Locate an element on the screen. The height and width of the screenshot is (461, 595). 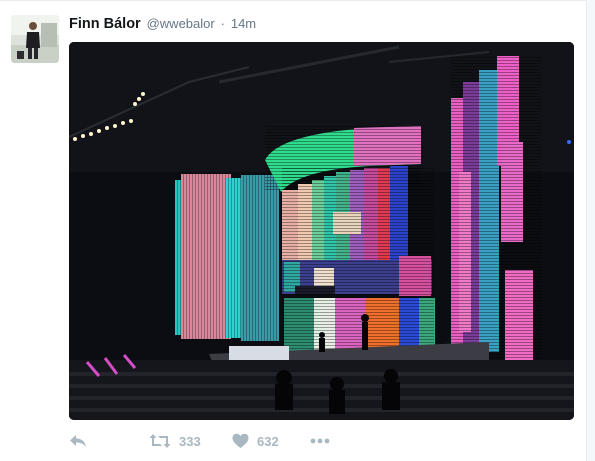
more-icon is located at coordinates (320, 441).